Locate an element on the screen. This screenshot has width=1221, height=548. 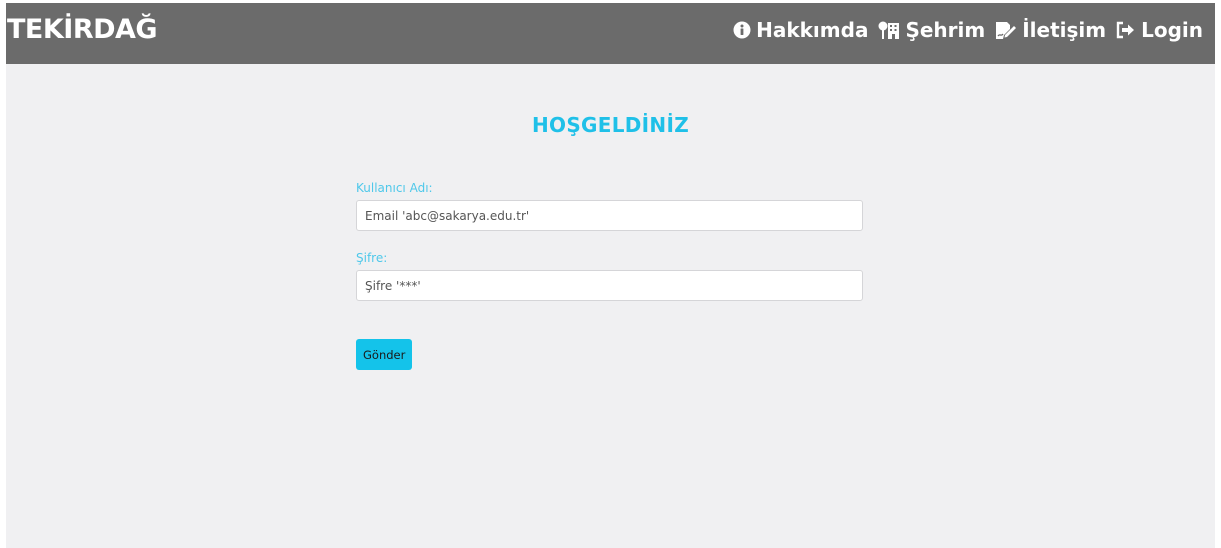
sign-in-icon is located at coordinates (1126, 30).